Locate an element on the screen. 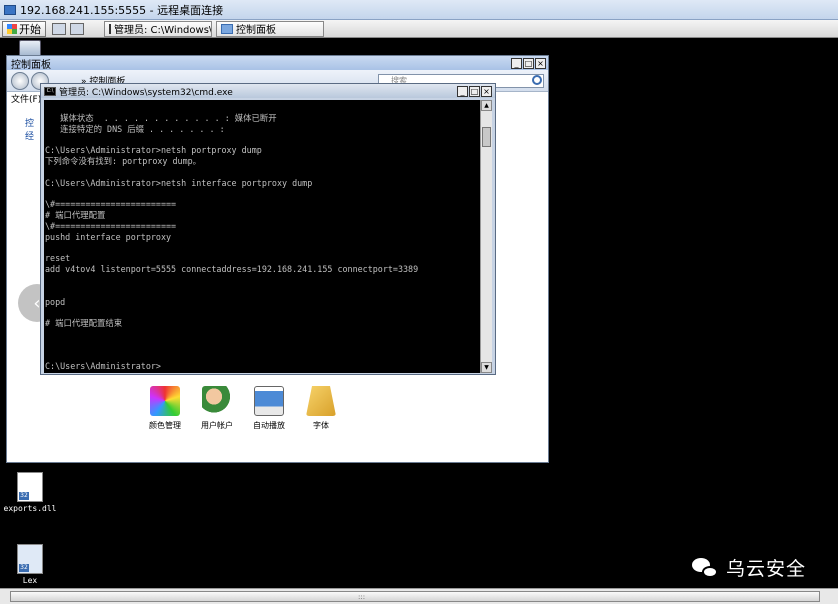  cp-item-color-management: 颜色管理 is located at coordinates (165, 408).